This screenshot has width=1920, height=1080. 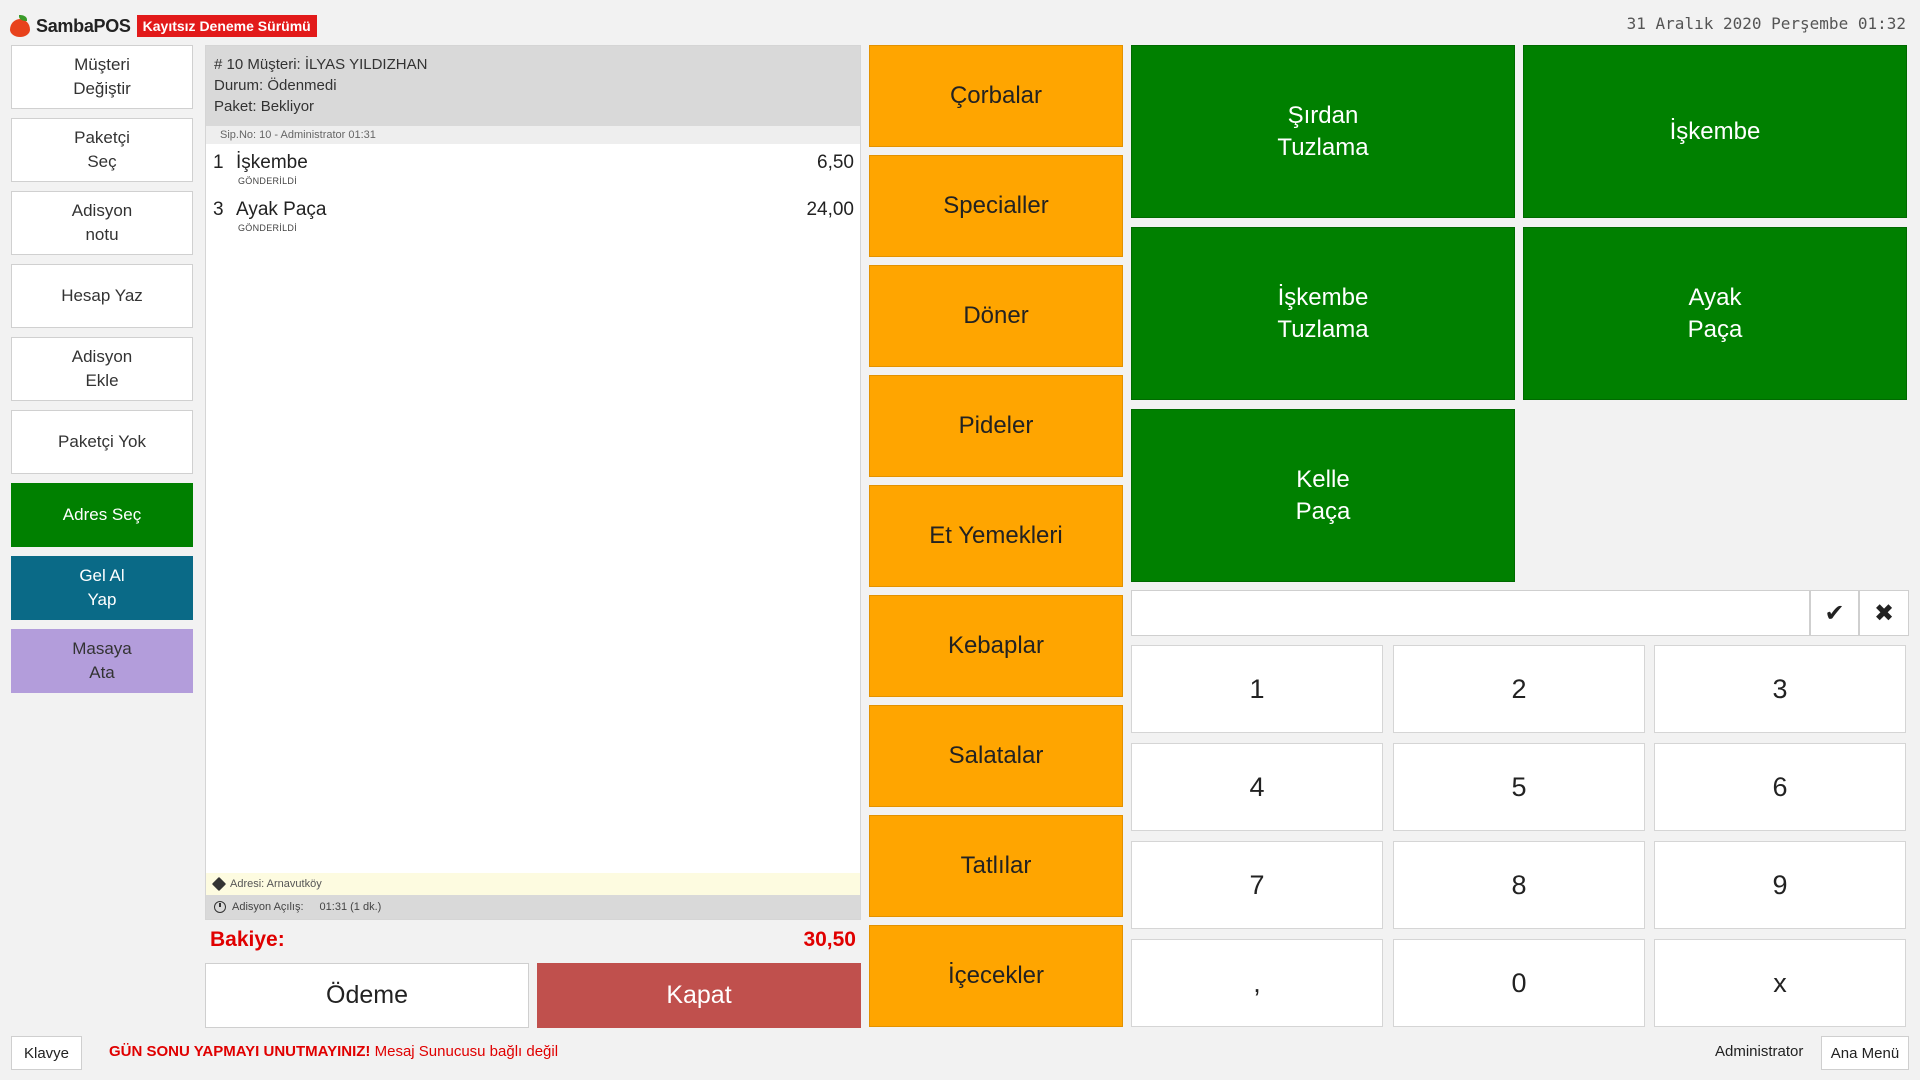 I want to click on numpad-key: 1, so click(x=1257, y=689).